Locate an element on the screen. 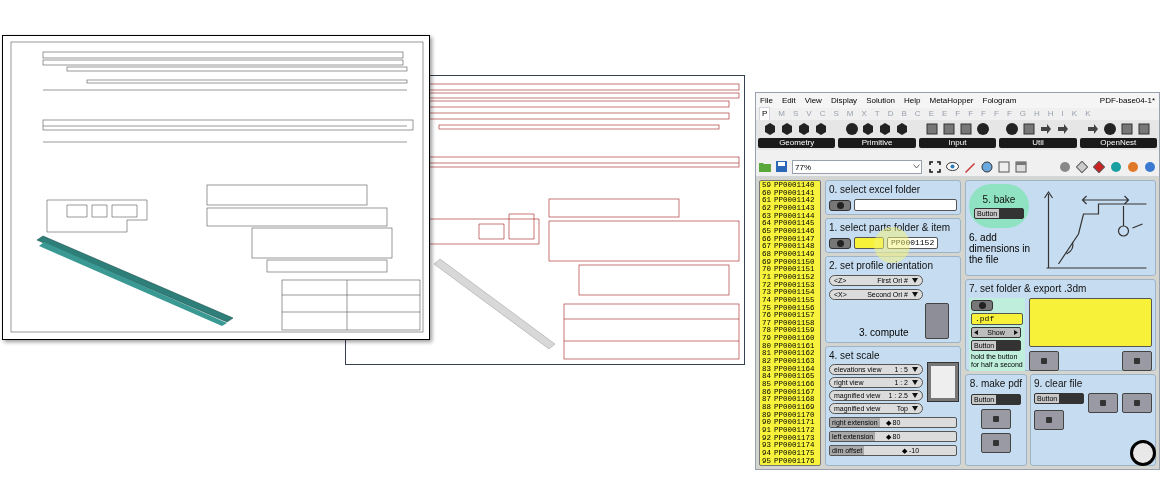 The width and height of the screenshot is (1164, 485). group-title: 6. add dimensions in the file is located at coordinates (1000, 248).